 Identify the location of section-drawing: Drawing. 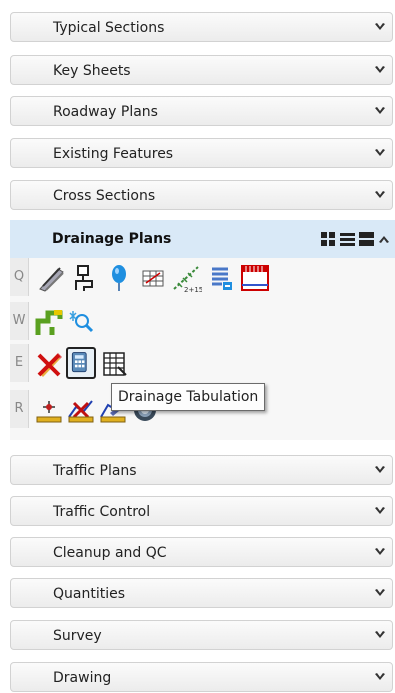
(201, 677).